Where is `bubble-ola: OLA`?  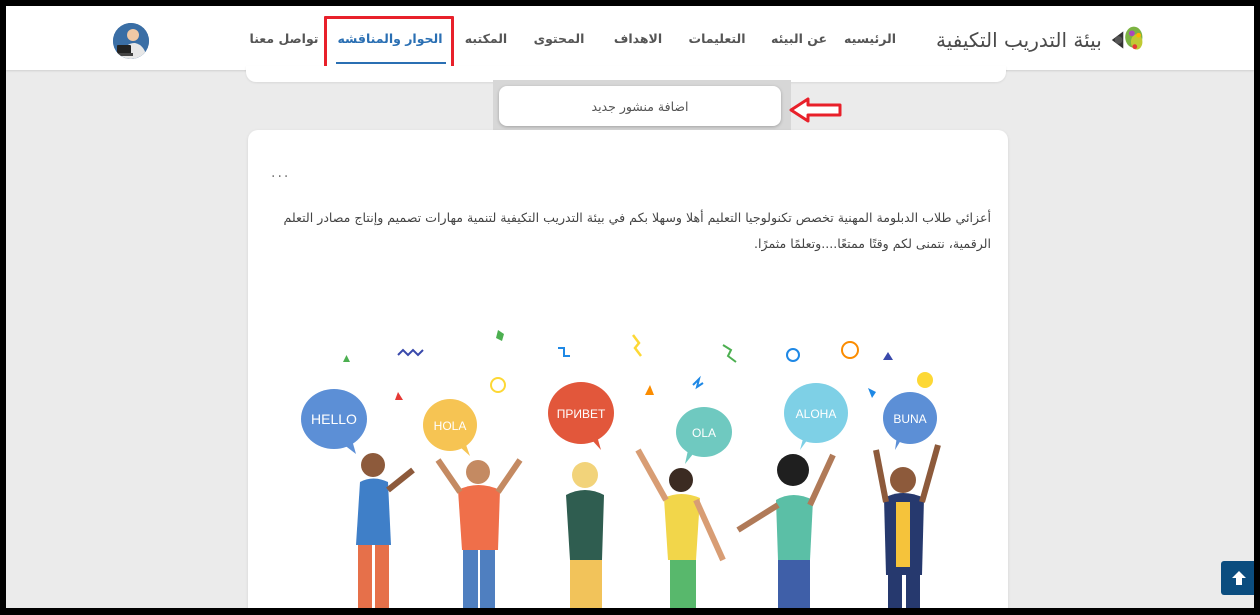 bubble-ola: OLA is located at coordinates (704, 435).